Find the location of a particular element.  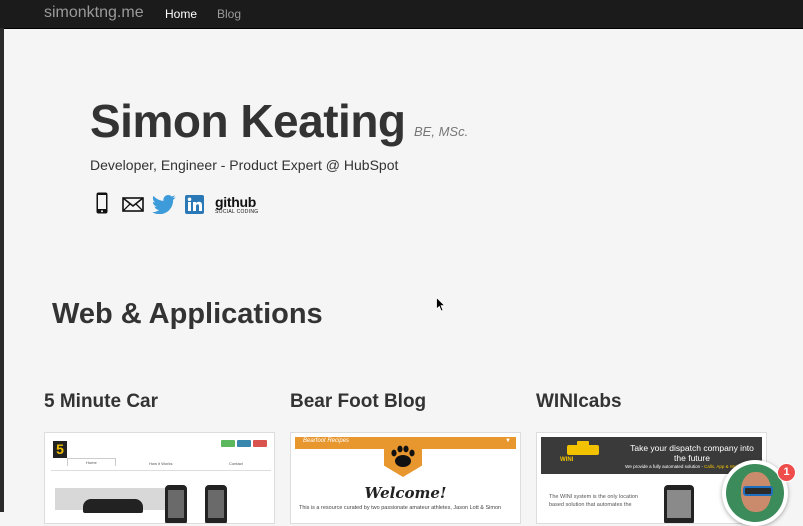

bear-paw-icon is located at coordinates (403, 456).